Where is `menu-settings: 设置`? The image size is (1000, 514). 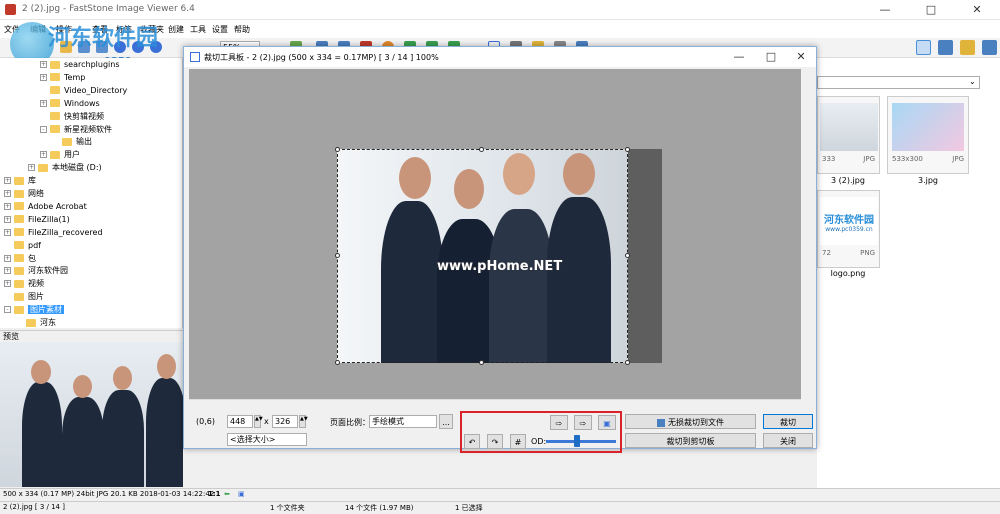 menu-settings: 设置 is located at coordinates (220, 29).